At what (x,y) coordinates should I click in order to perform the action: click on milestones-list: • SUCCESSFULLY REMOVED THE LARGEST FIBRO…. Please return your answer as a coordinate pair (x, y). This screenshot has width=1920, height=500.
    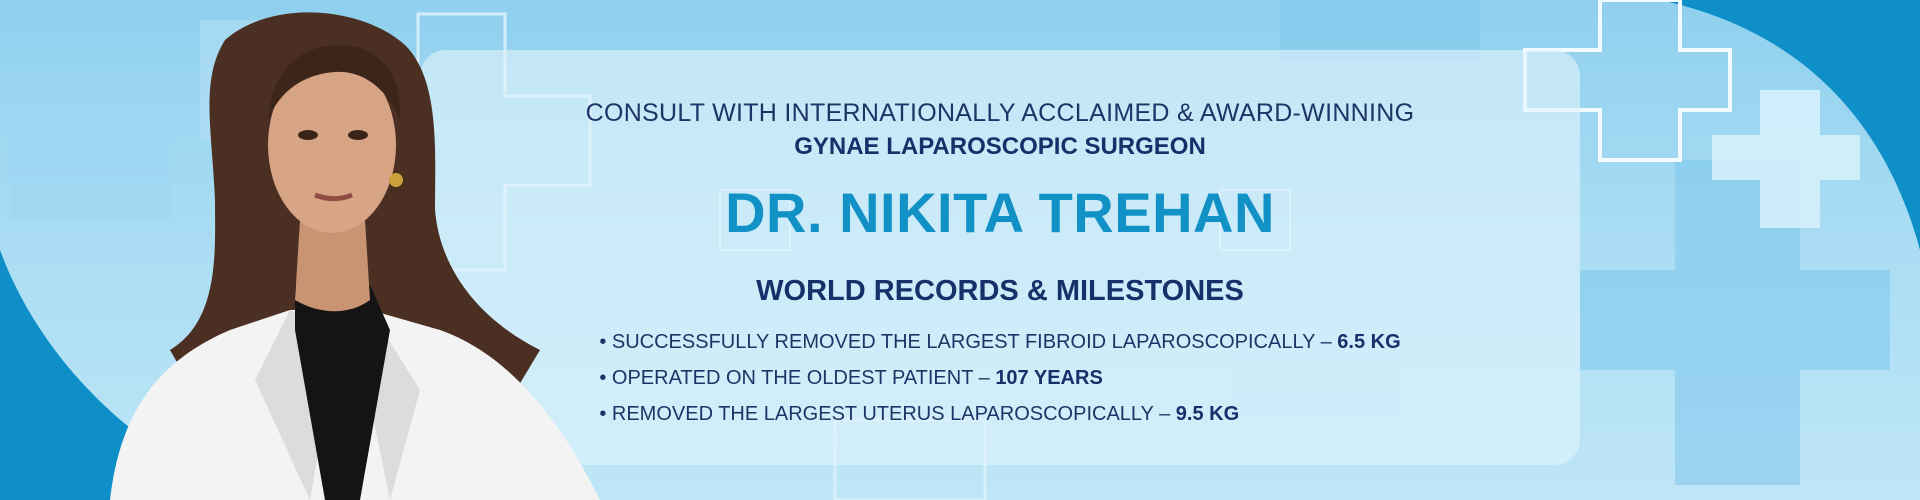
    Looking at the image, I should click on (999, 378).